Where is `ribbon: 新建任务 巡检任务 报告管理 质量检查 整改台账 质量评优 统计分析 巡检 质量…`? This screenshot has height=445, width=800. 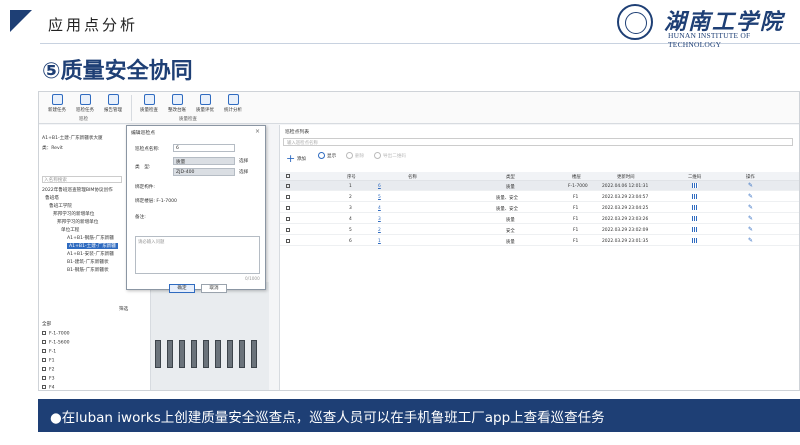 ribbon: 新建任务 巡检任务 报告管理 质量检查 整改台账 质量评优 统计分析 巡检 质量… is located at coordinates (419, 108).